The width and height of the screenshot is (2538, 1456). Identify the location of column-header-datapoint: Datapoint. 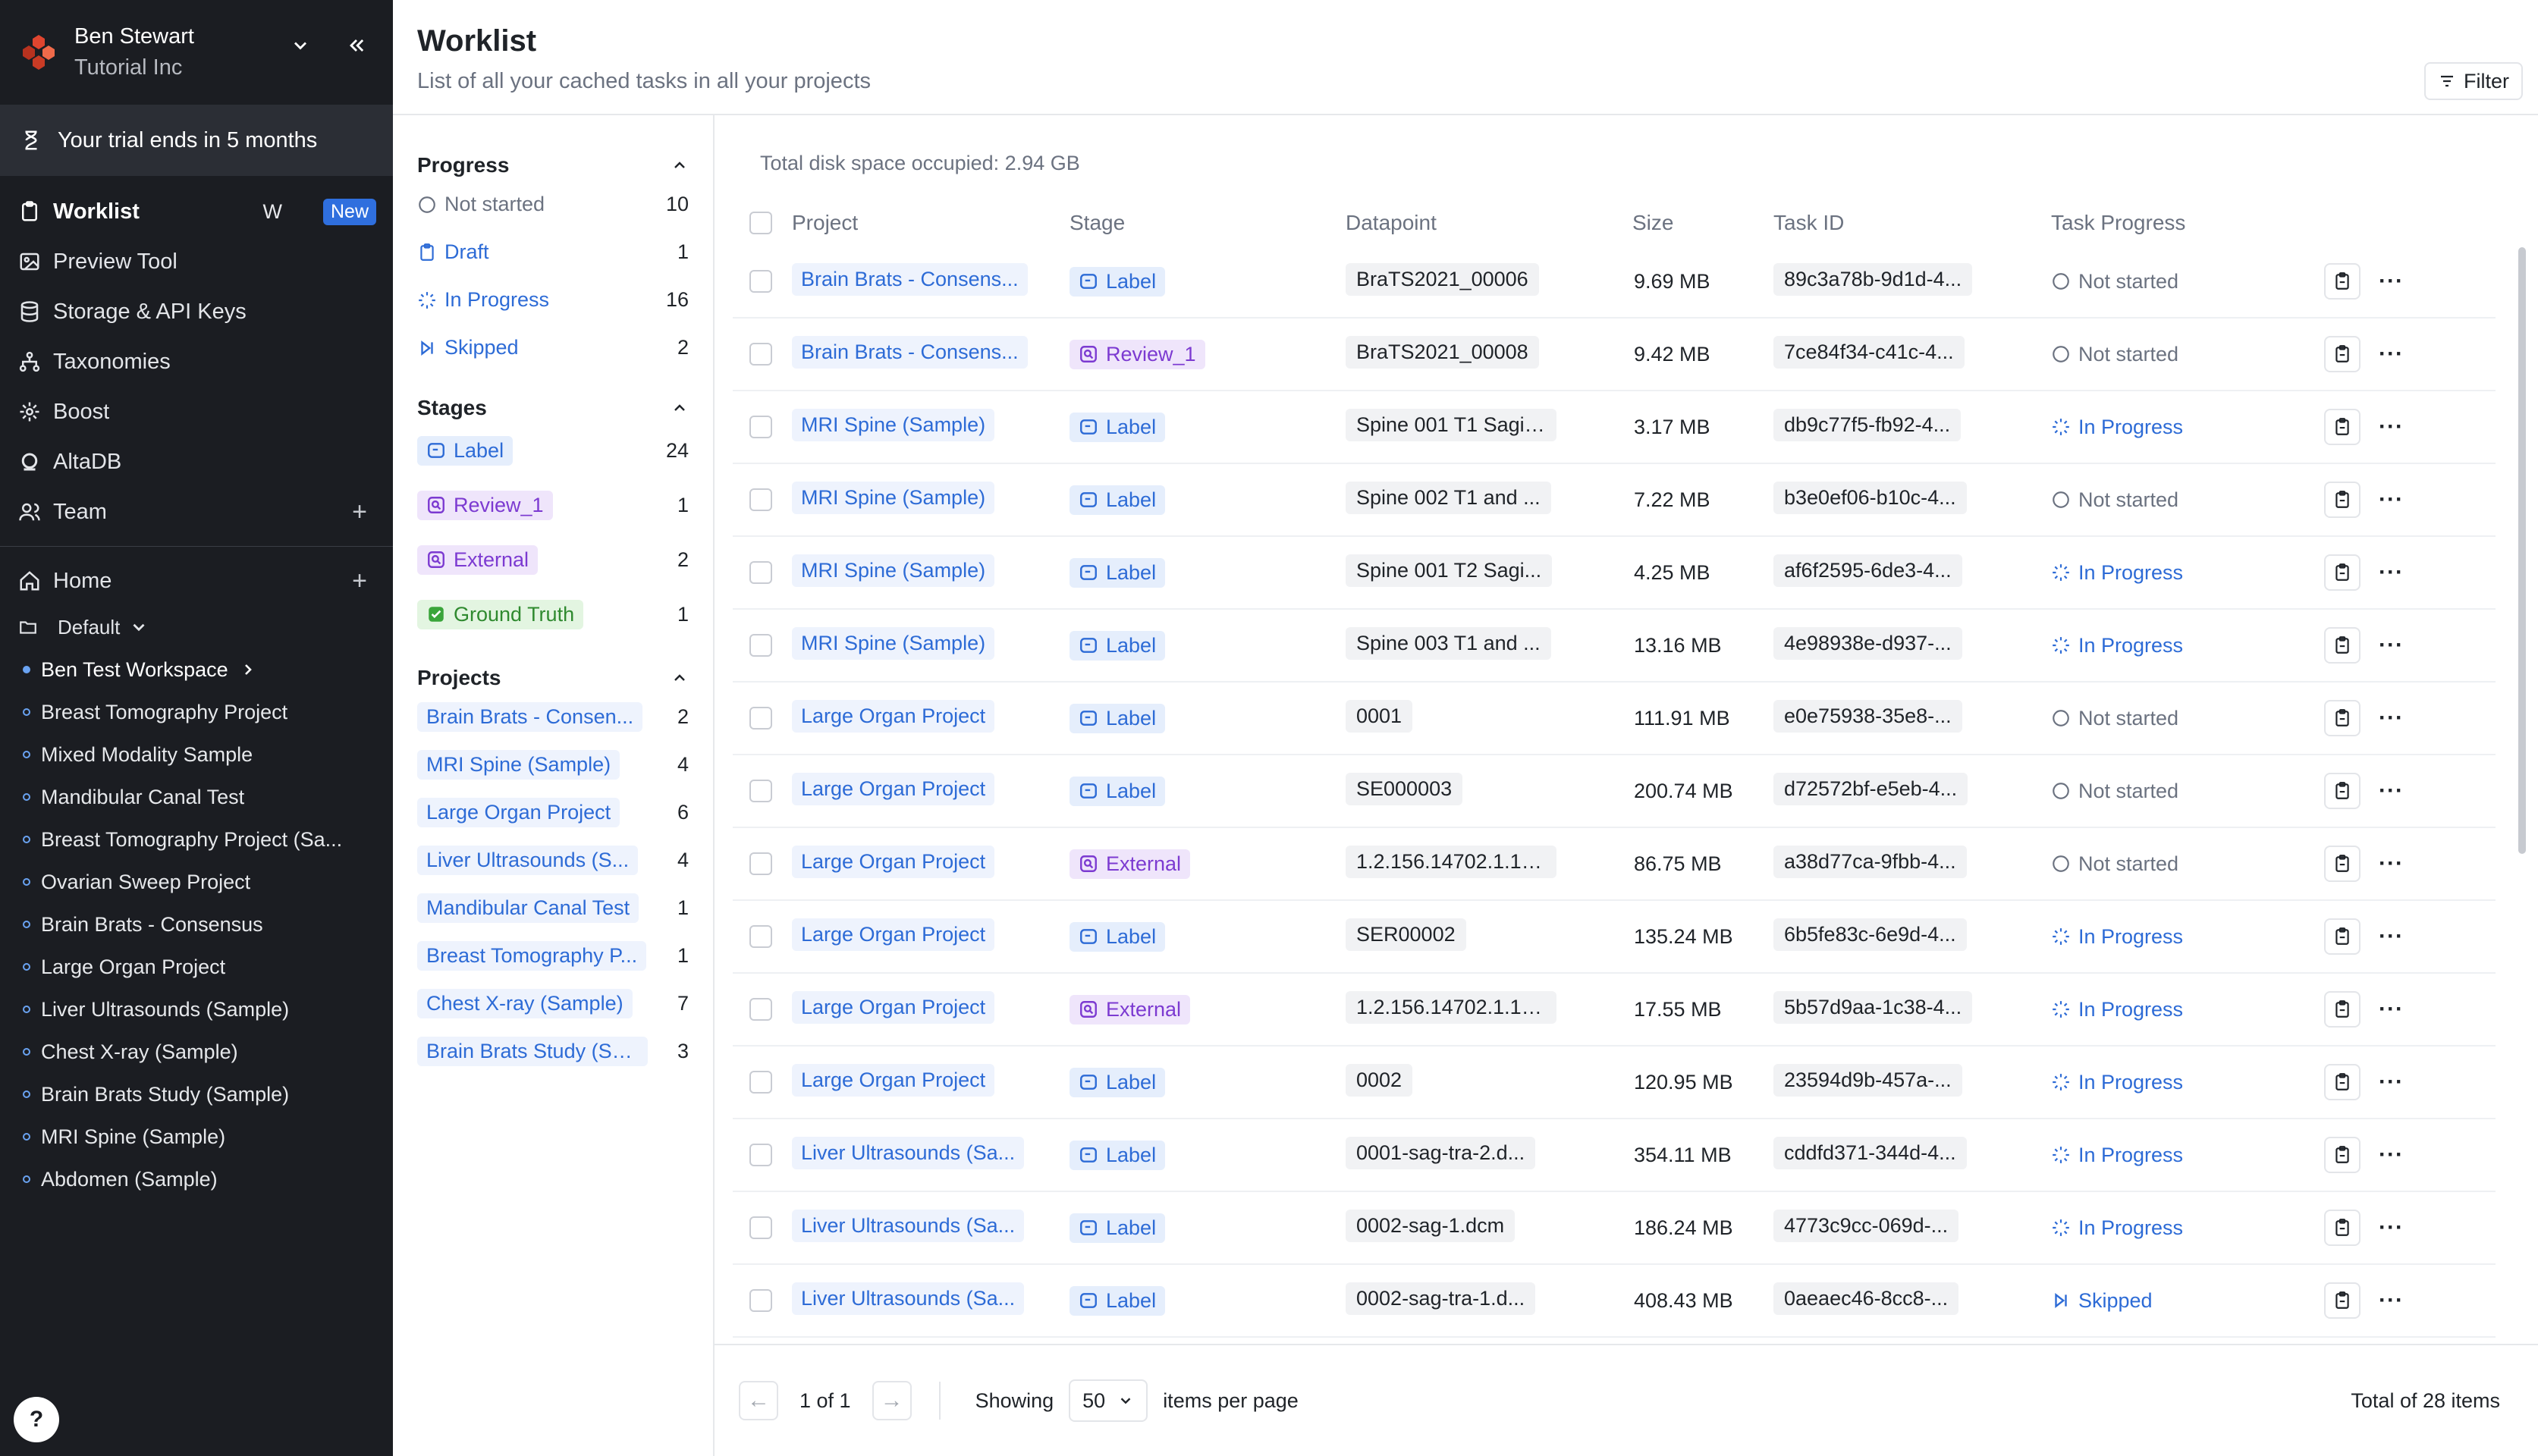
(1484, 223).